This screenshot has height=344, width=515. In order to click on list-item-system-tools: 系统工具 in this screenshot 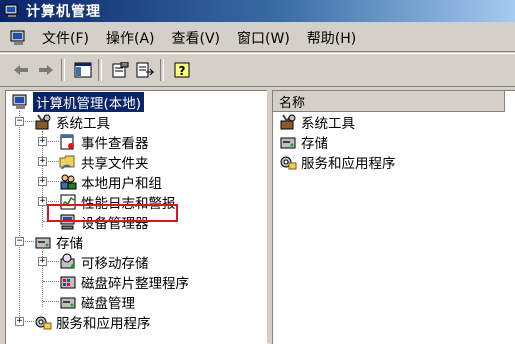, I will do `click(394, 122)`.